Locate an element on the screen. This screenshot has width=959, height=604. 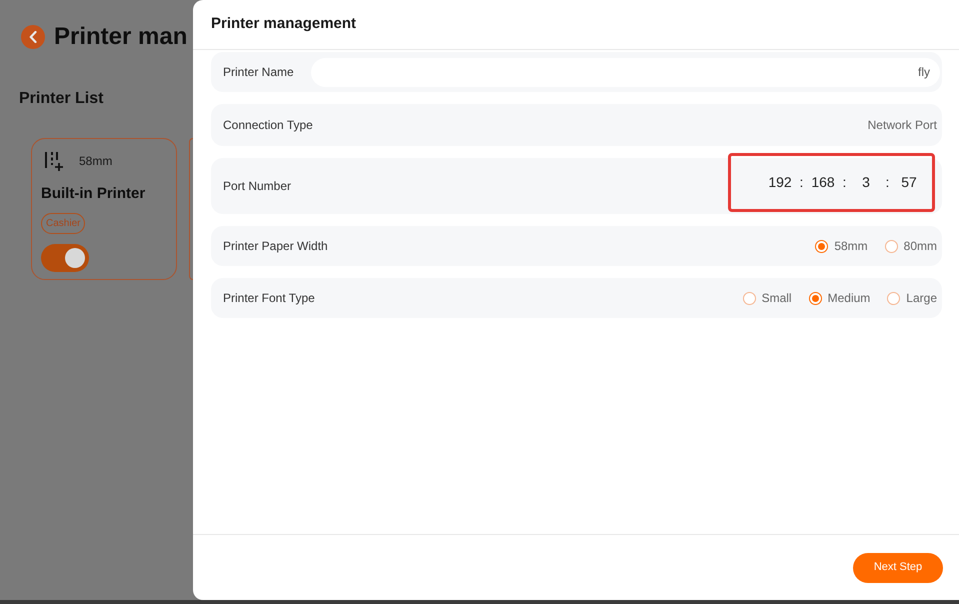
back-button is located at coordinates (33, 37).